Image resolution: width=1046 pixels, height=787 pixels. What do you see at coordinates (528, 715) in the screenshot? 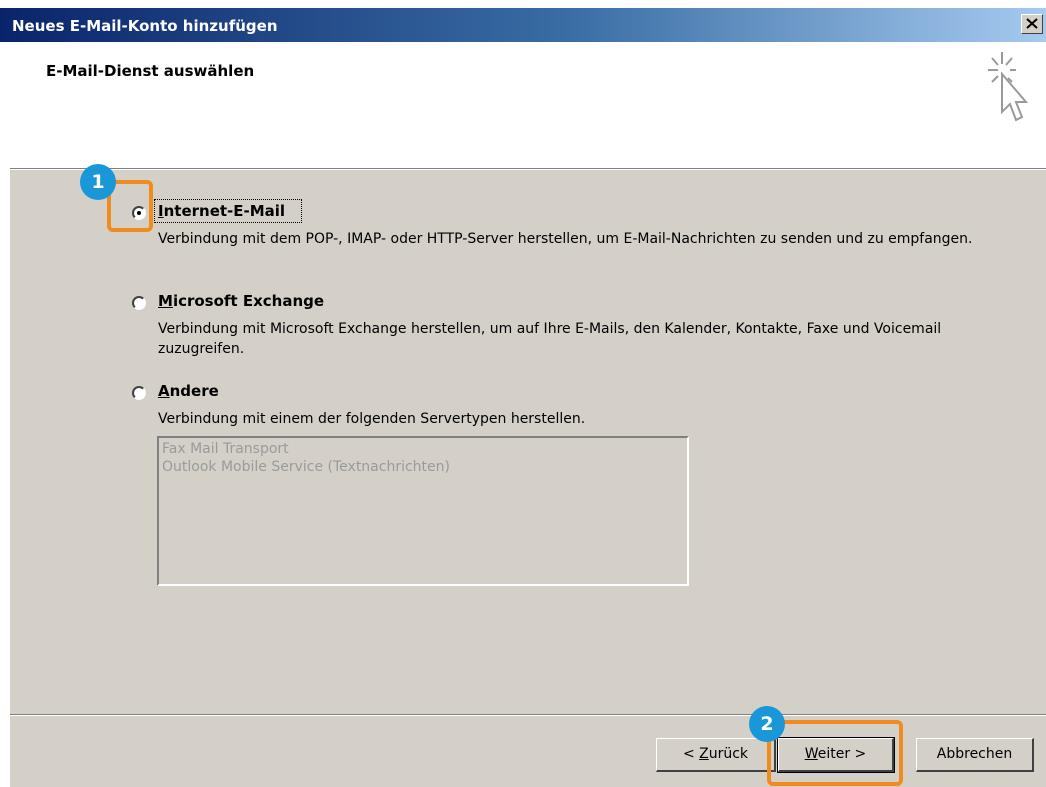
I see `footer-separator` at bounding box center [528, 715].